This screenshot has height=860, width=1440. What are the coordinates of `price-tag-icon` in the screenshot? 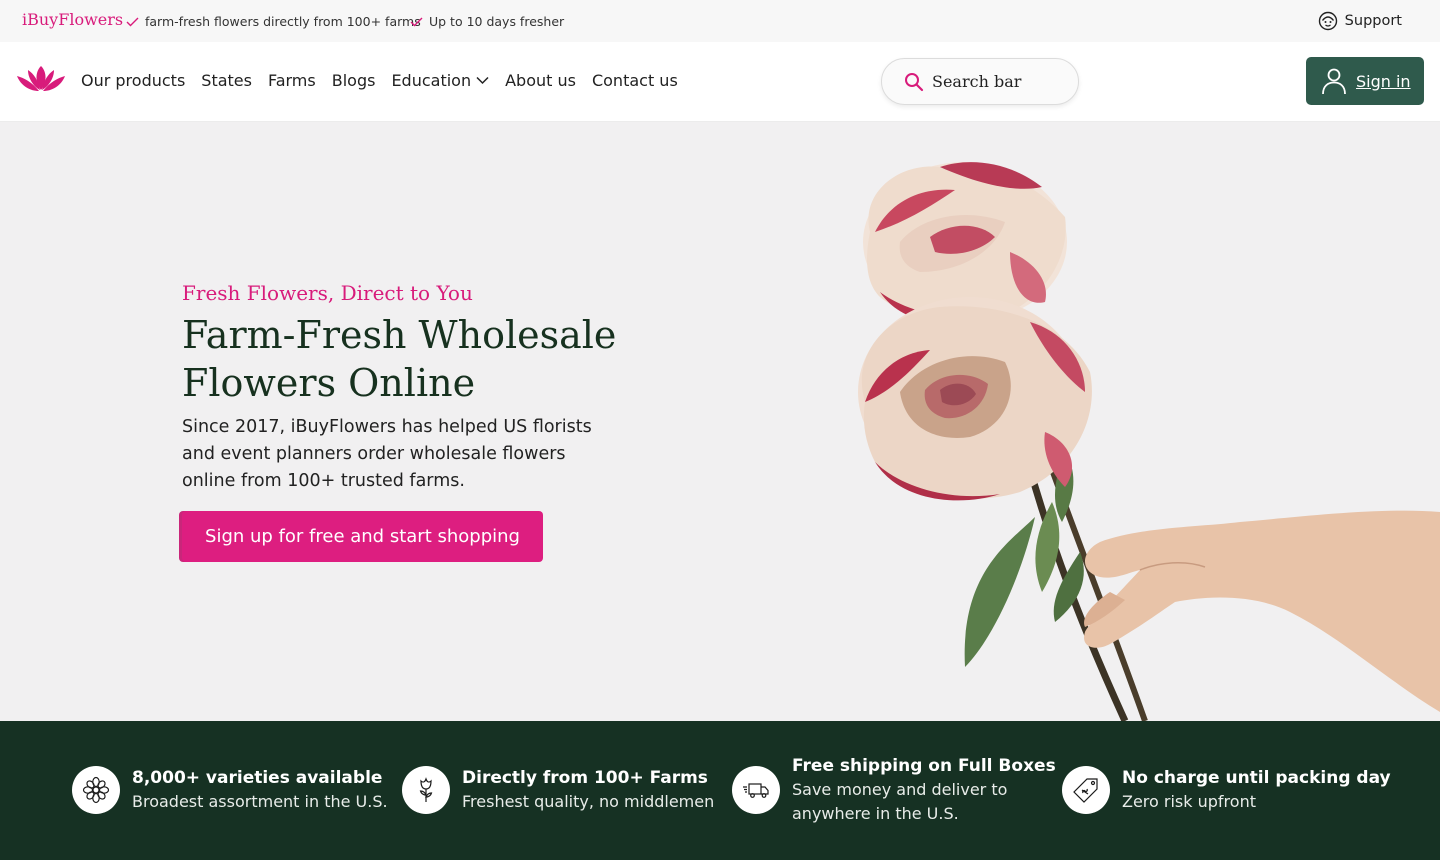 It's located at (1085, 790).